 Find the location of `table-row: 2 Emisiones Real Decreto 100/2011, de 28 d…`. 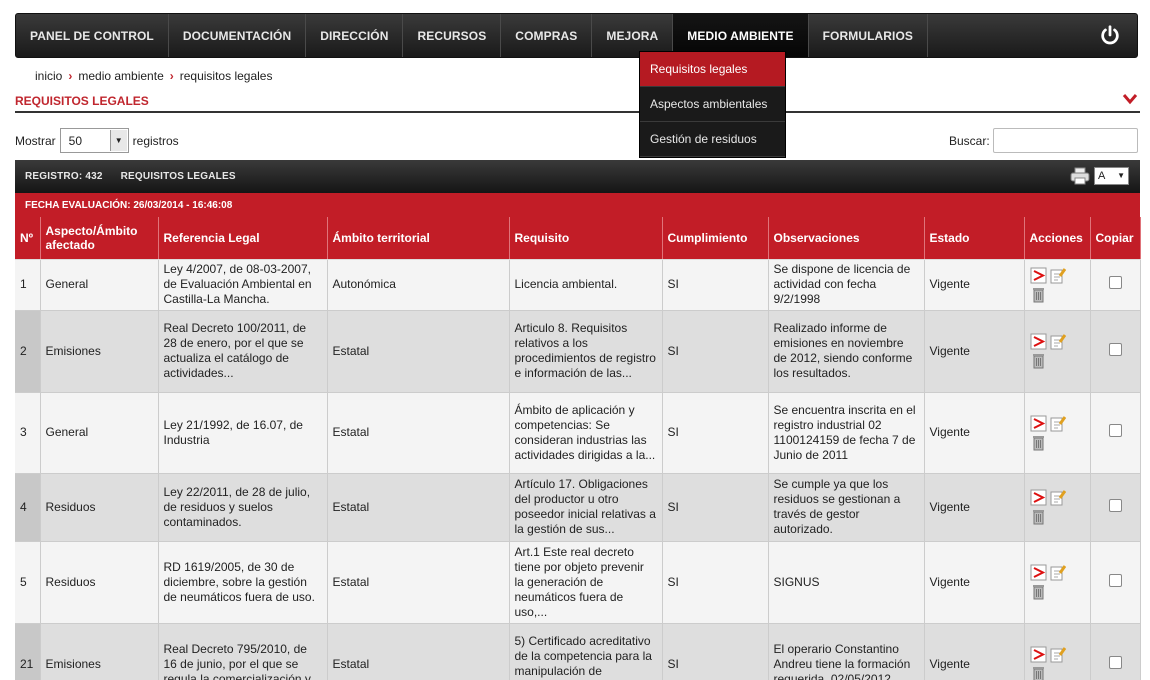

table-row: 2 Emisiones Real Decreto 100/2011, de 28 d… is located at coordinates (578, 351).